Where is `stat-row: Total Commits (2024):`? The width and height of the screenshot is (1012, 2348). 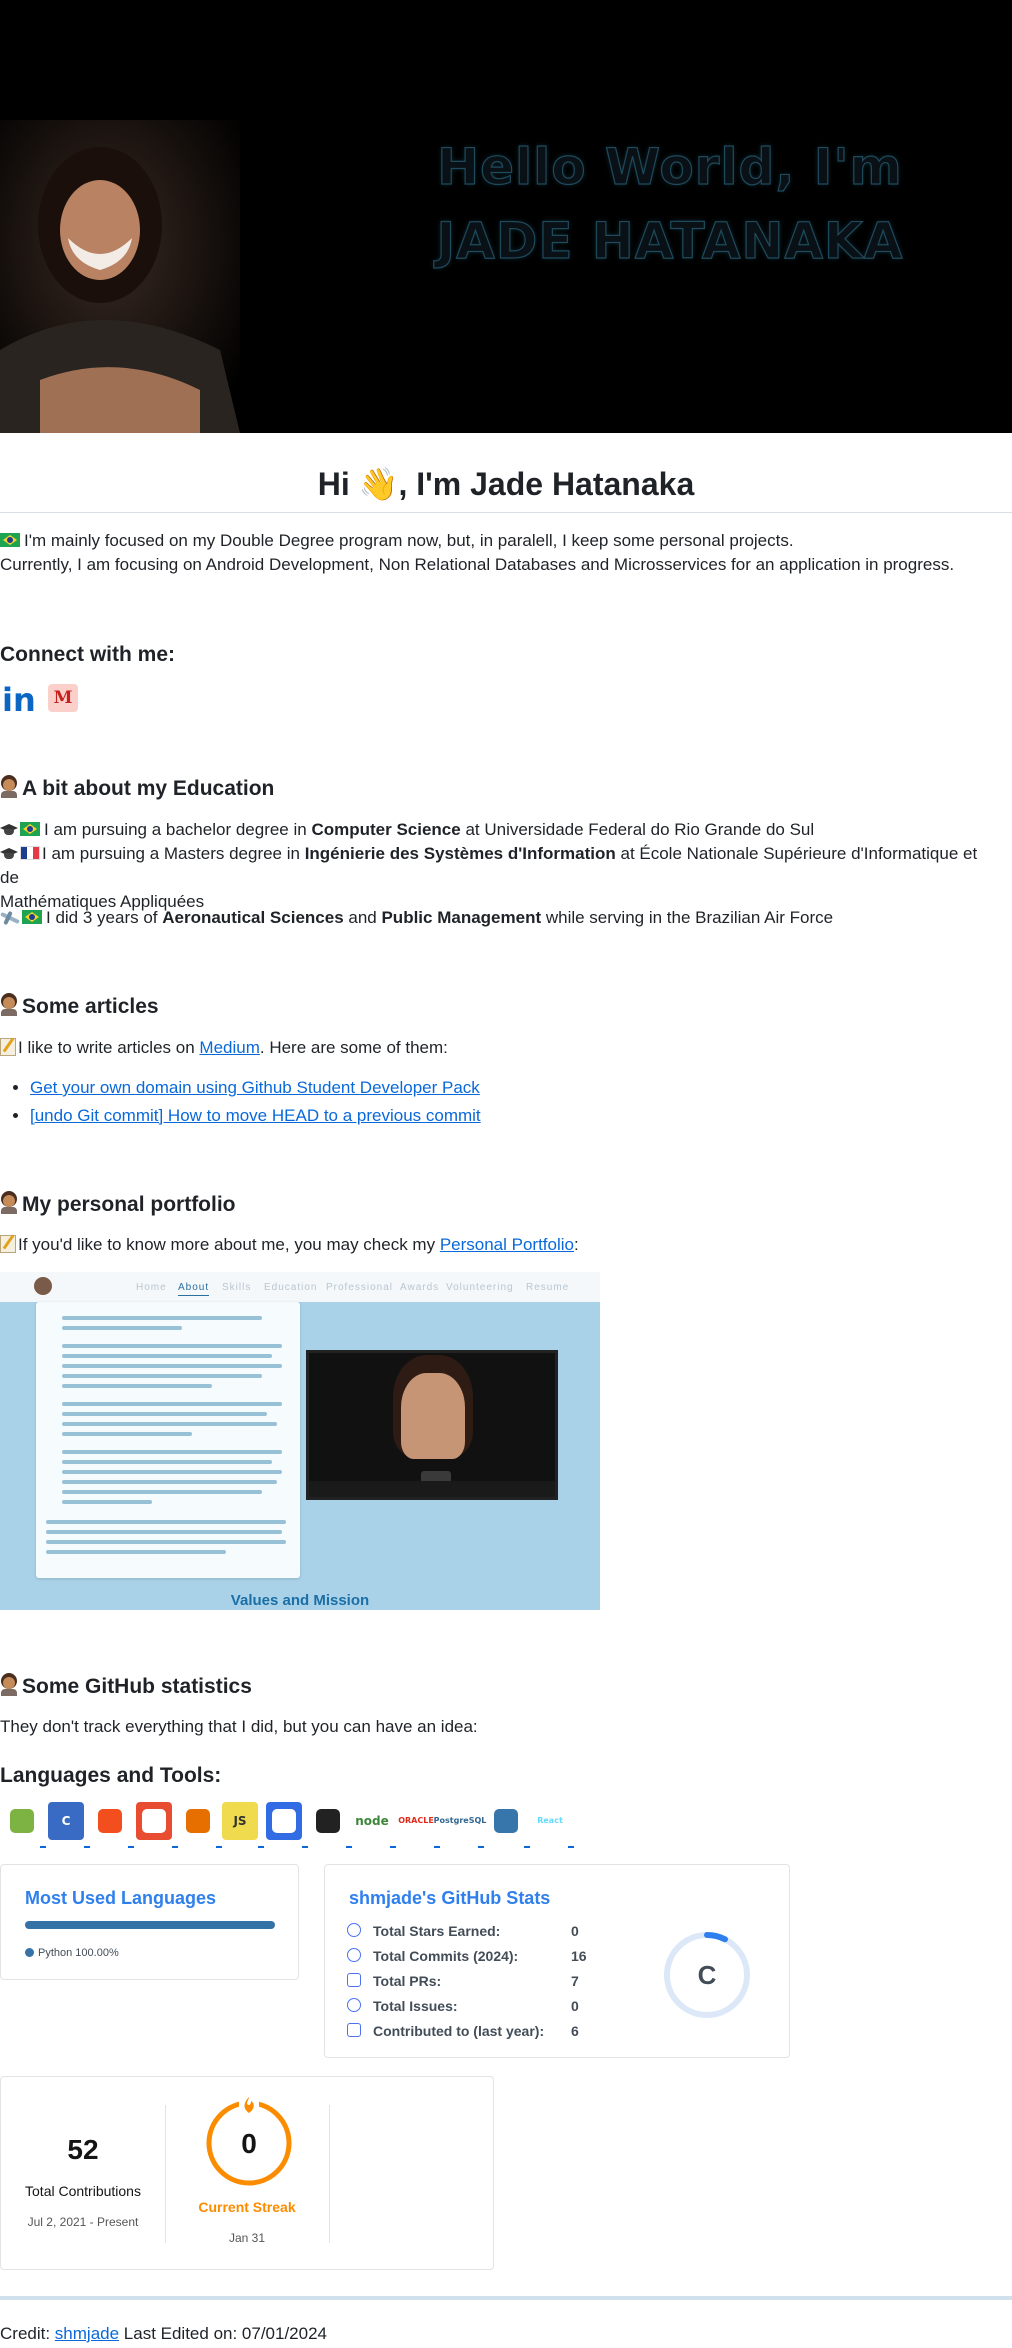 stat-row: Total Commits (2024): is located at coordinates (432, 1956).